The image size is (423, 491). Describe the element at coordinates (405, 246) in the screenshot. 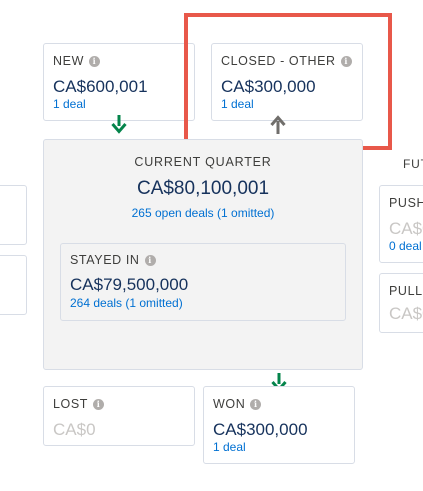

I see `pushed-deals-link: 0 deal` at that location.